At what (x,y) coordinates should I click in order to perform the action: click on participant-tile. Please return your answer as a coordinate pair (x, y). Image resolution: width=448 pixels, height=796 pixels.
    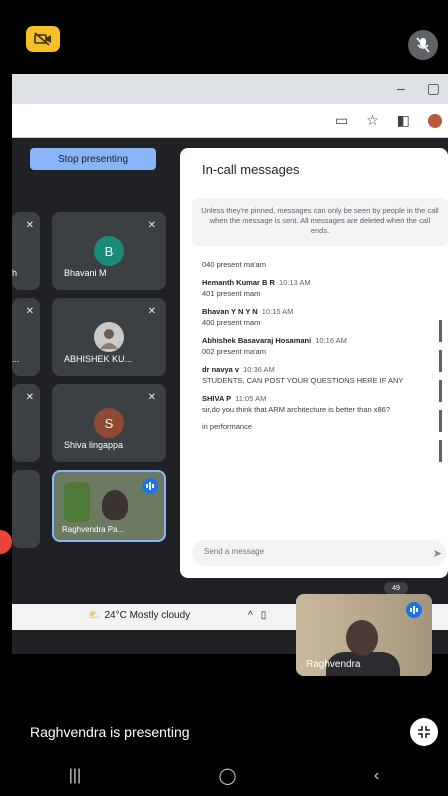
    Looking at the image, I should click on (26, 509).